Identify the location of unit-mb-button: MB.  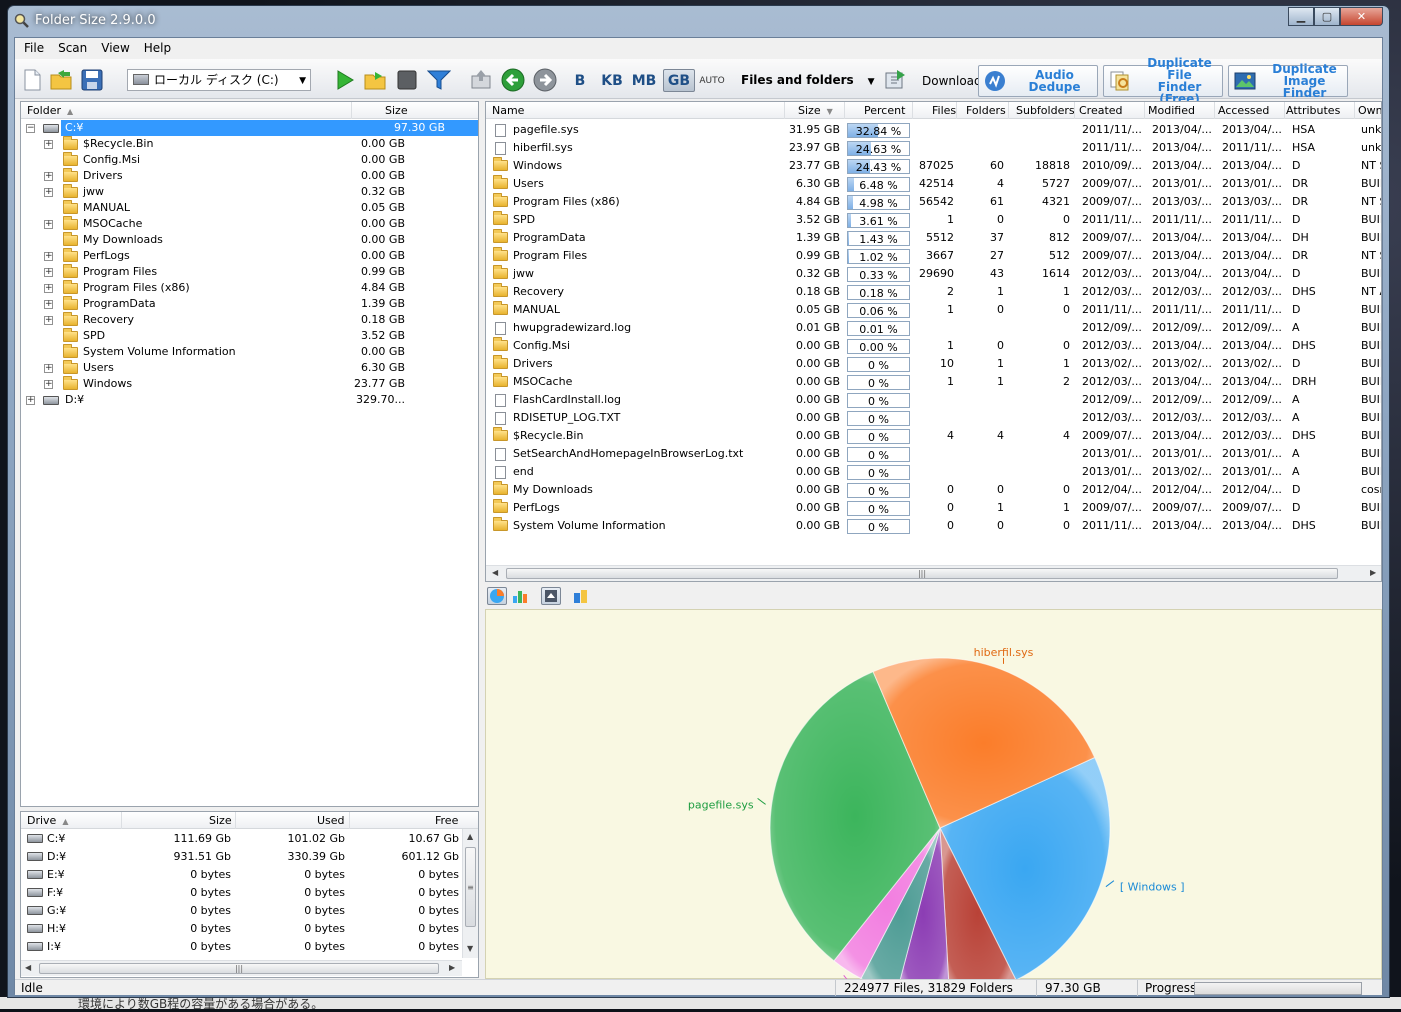
(644, 80).